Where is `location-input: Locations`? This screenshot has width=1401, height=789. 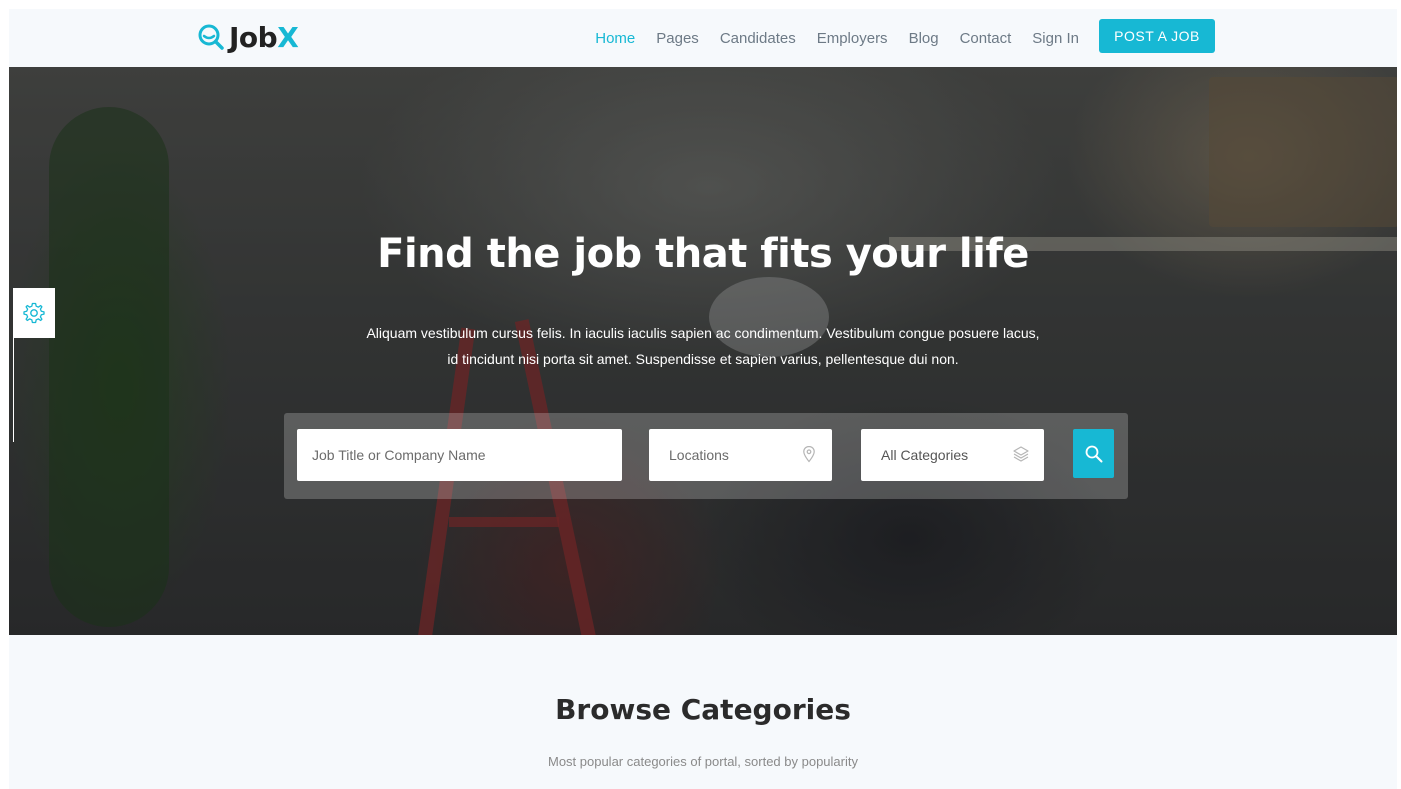
location-input: Locations is located at coordinates (740, 455).